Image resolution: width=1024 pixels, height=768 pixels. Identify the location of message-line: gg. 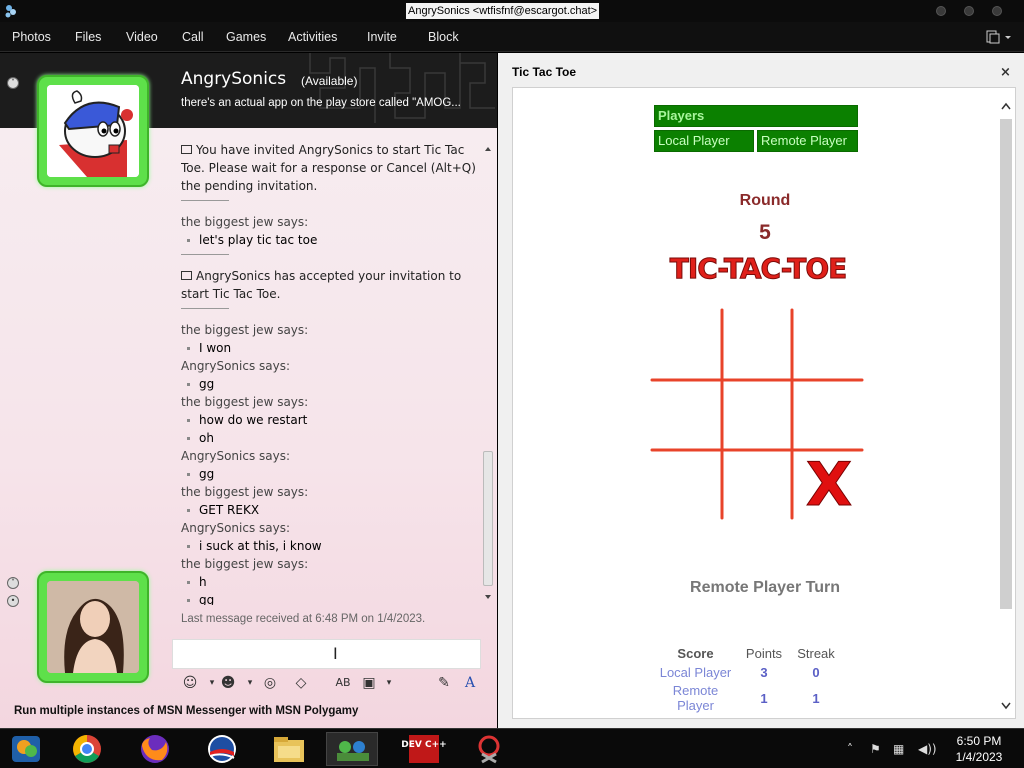
(329, 474).